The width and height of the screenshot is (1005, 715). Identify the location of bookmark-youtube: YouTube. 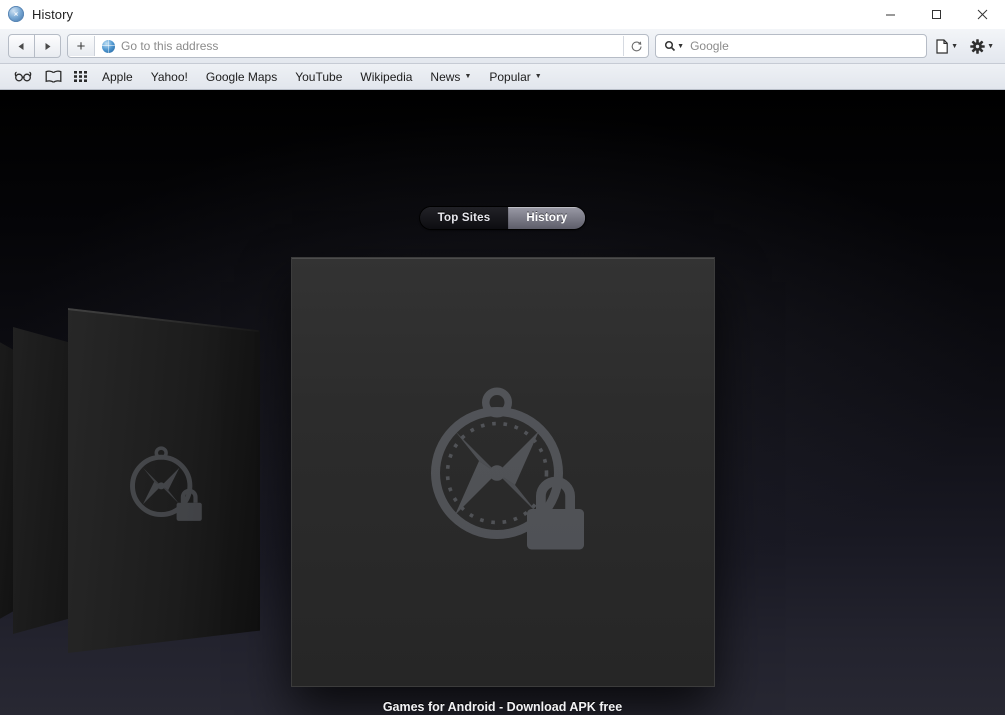
(318, 77).